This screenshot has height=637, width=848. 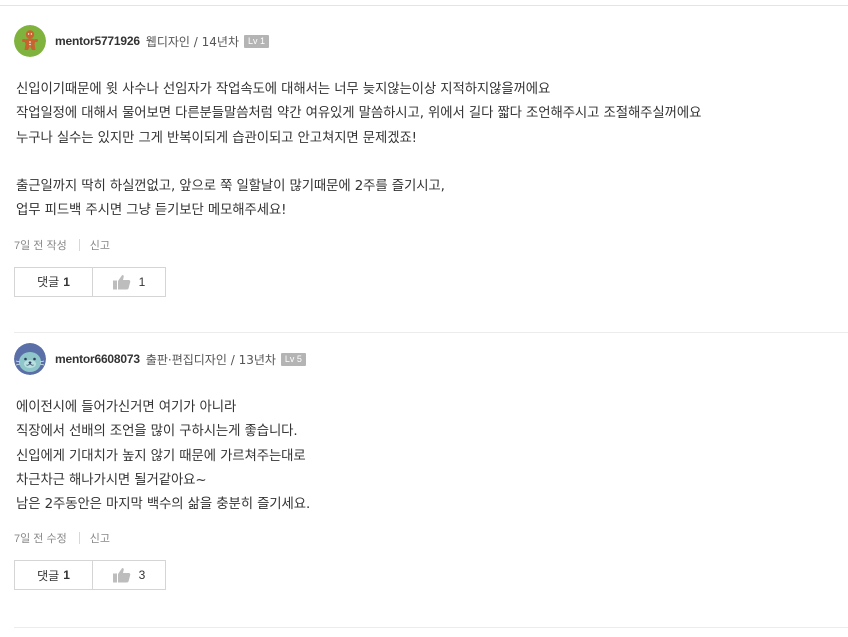 I want to click on answer-line: 직장에서 선배의 조언을 많이 구하시는게 좋습니다., so click(x=157, y=432).